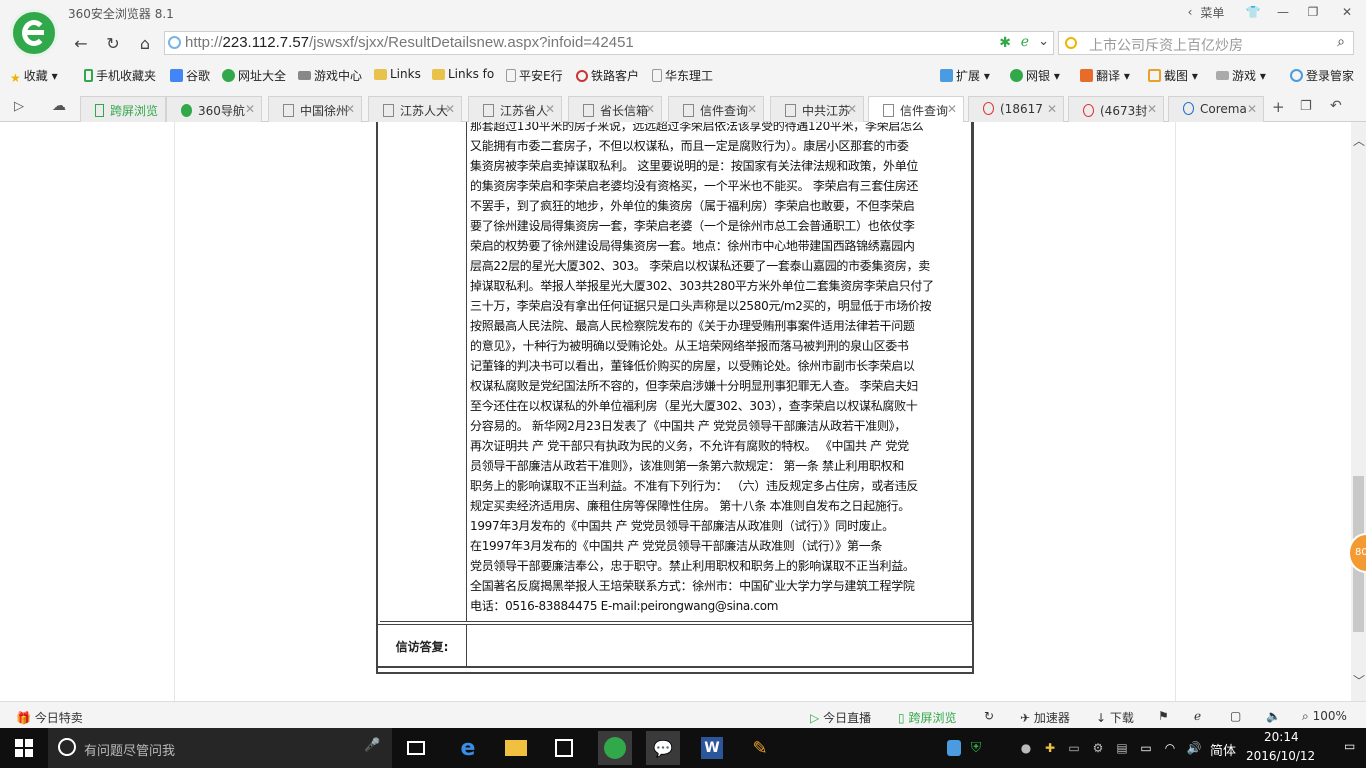 This screenshot has height=768, width=1366. What do you see at coordinates (49, 717) in the screenshot?
I see `daily-deals-button: 🎁 今日特卖` at bounding box center [49, 717].